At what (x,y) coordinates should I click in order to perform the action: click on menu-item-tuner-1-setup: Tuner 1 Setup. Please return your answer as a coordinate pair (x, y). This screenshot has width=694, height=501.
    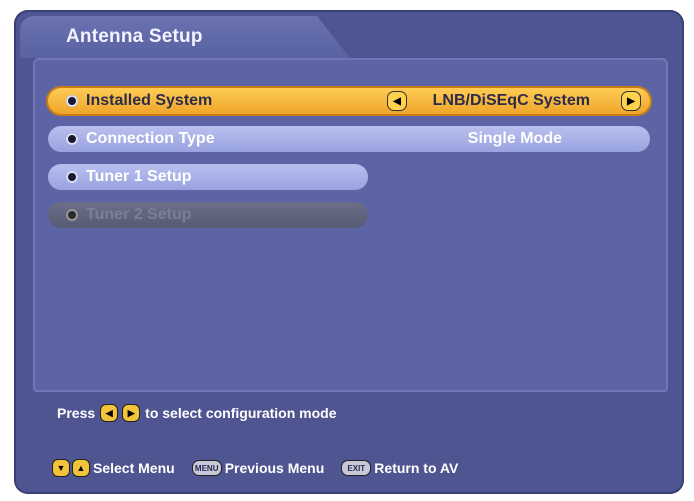
    Looking at the image, I should click on (208, 177).